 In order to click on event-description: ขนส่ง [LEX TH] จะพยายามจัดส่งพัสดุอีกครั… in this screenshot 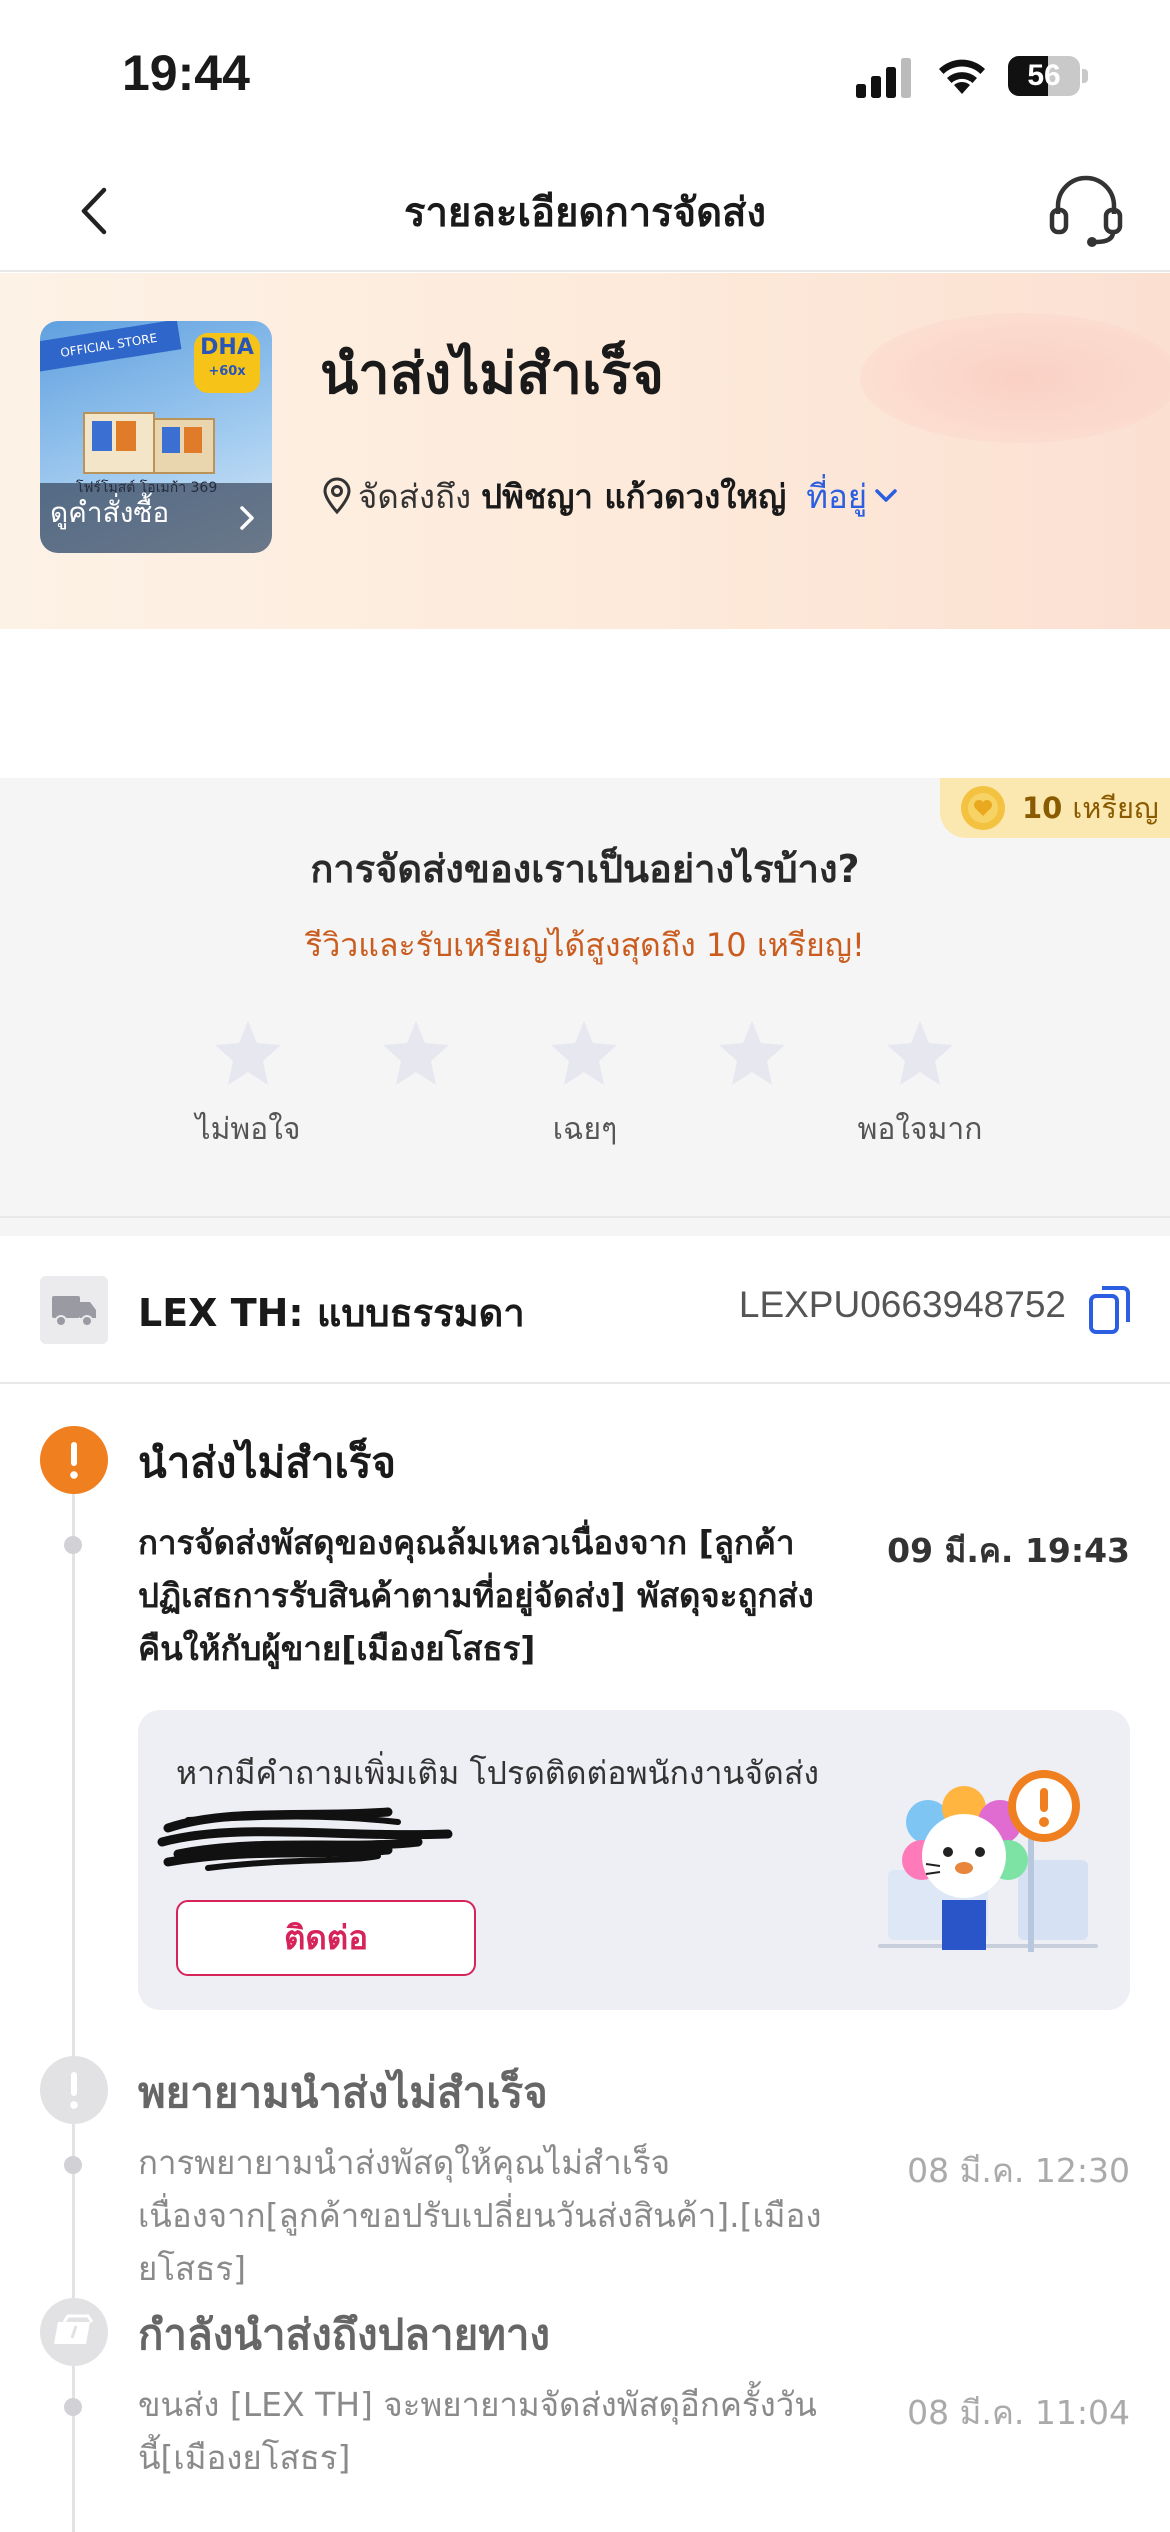, I will do `click(477, 2431)`.